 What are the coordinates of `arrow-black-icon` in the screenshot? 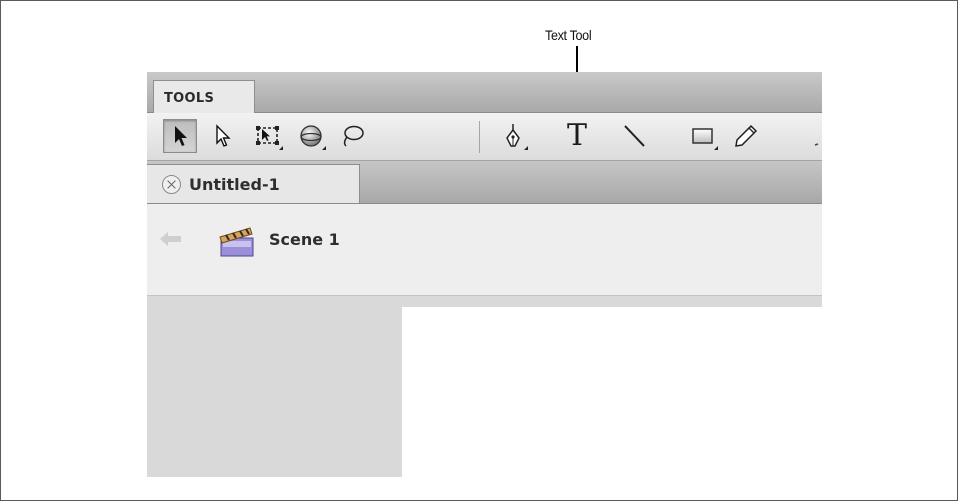 It's located at (181, 136).